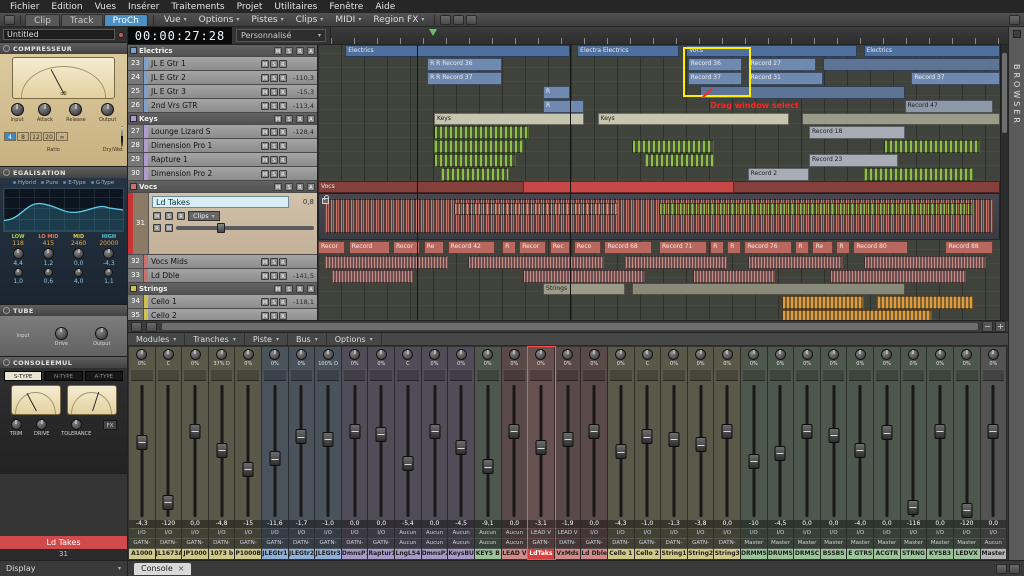 The width and height of the screenshot is (1024, 576). I want to click on strip-name: String3, so click(727, 554).